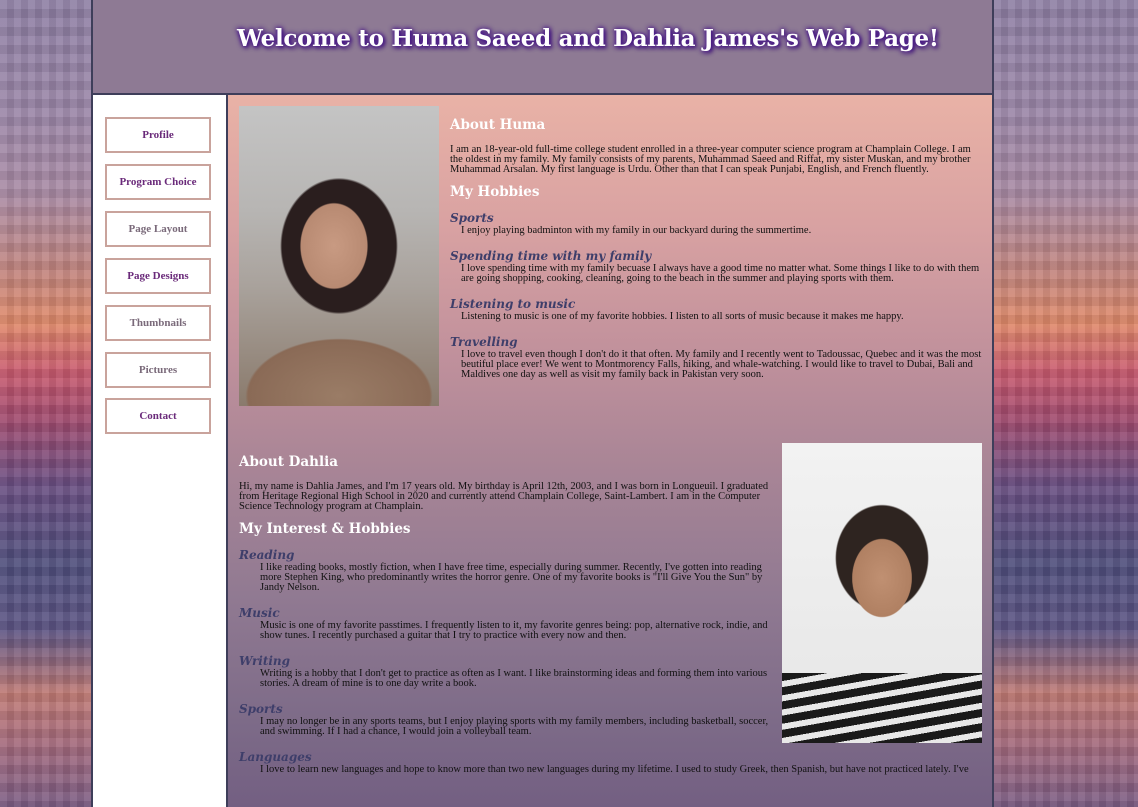 This screenshot has height=807, width=1138. Describe the element at coordinates (1066, 403) in the screenshot. I see `right-background-panel` at that location.